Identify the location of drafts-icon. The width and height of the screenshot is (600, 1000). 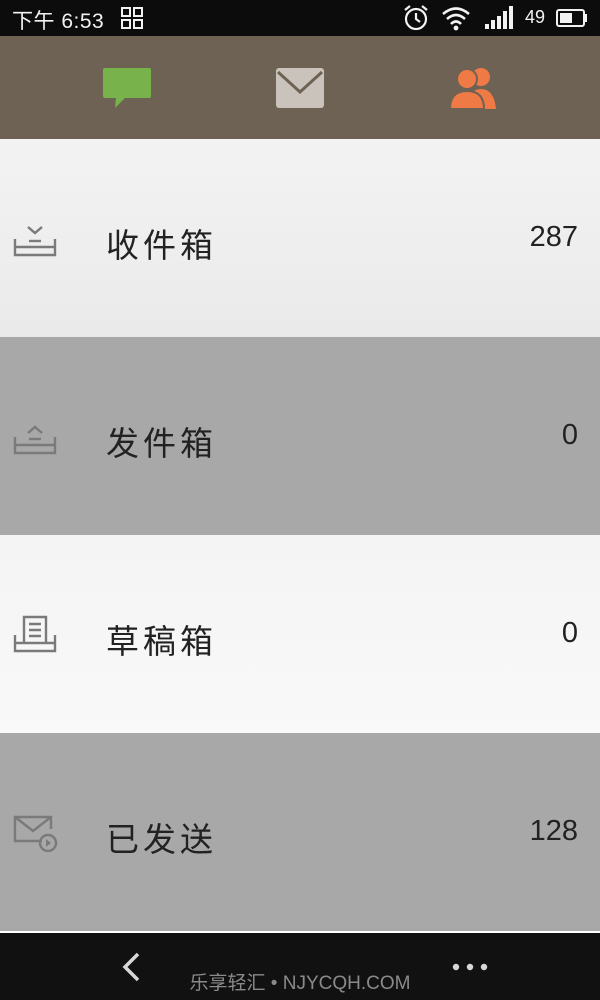
(35, 634).